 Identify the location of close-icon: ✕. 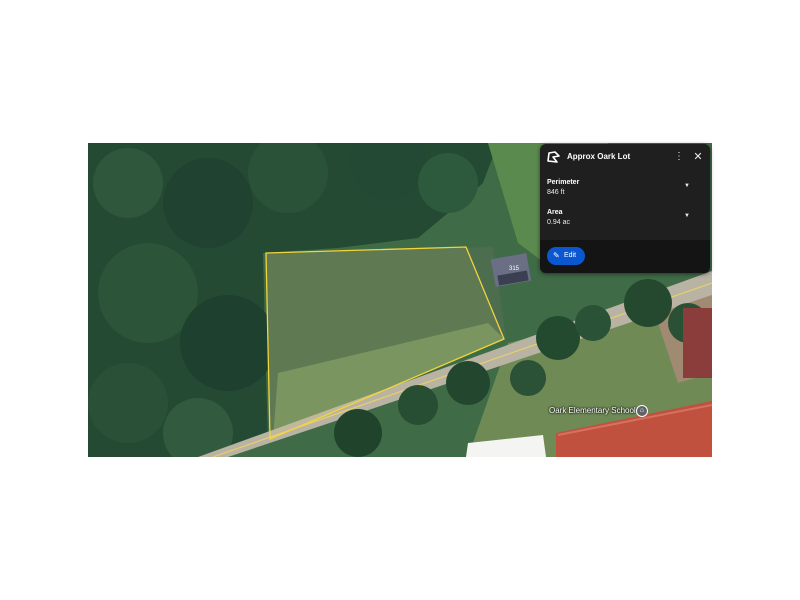
(698, 157).